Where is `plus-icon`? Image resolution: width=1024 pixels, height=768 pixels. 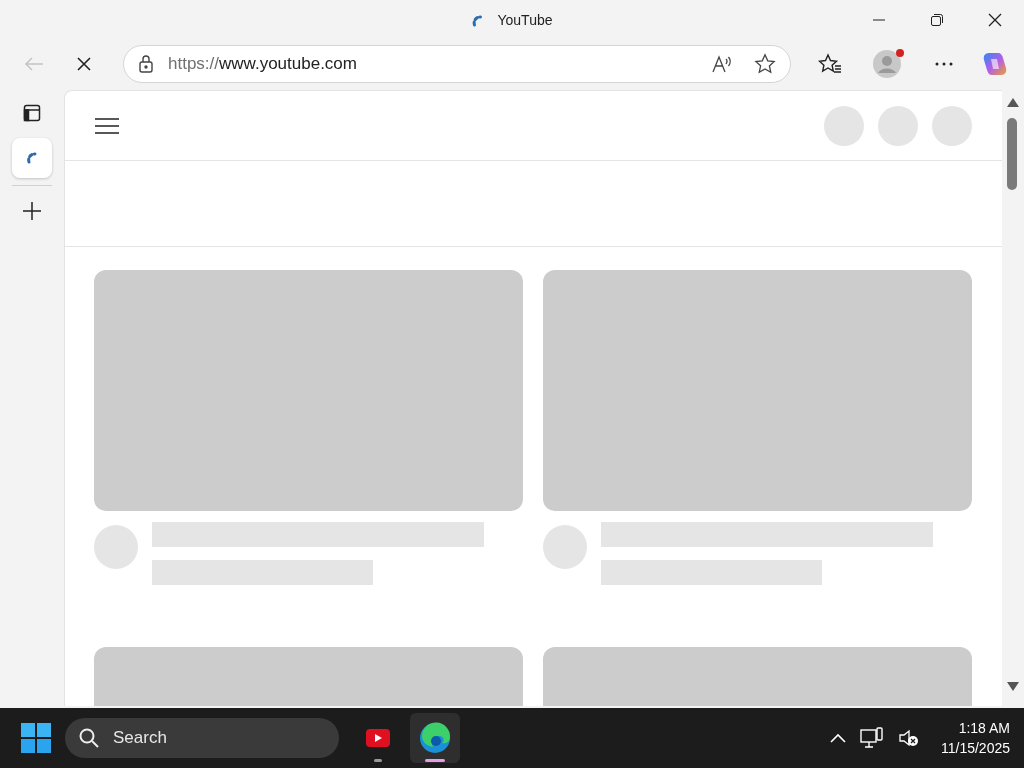
plus-icon is located at coordinates (32, 211).